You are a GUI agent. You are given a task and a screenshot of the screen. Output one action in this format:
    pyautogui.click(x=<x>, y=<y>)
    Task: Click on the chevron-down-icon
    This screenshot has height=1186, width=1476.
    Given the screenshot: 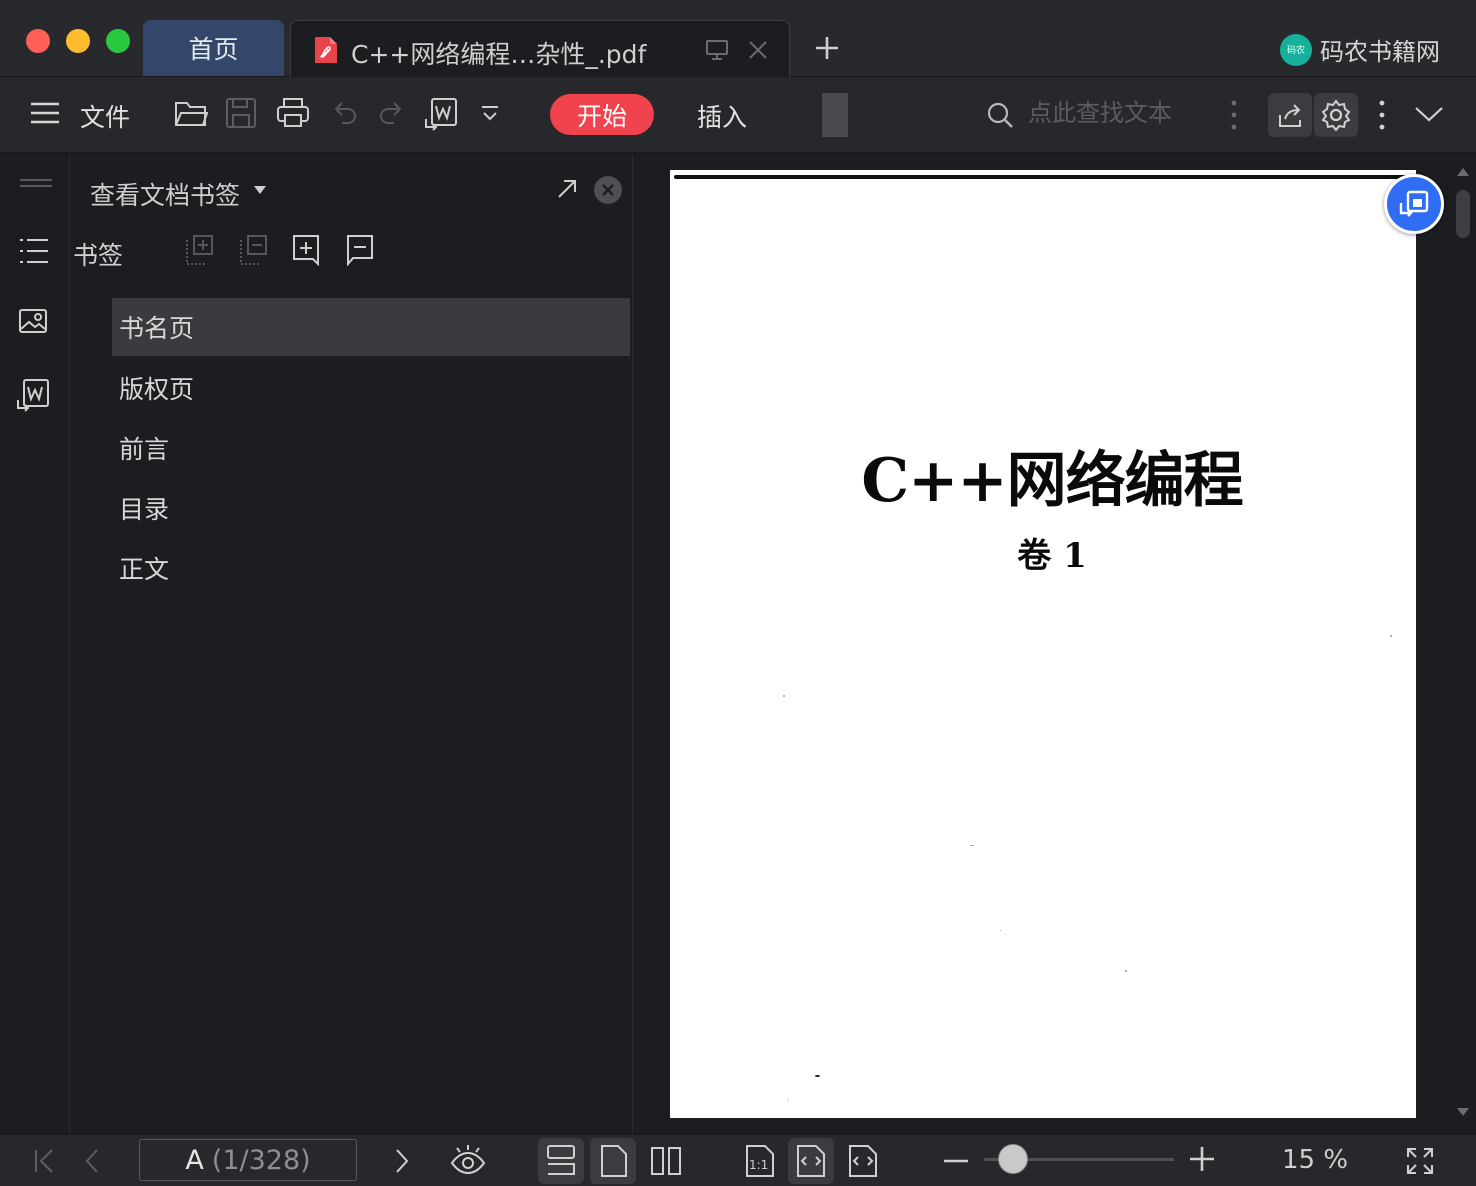 What is the action you would take?
    pyautogui.click(x=1429, y=114)
    